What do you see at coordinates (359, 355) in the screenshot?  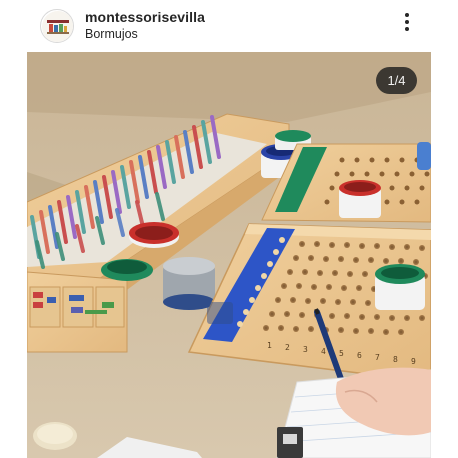 I see `board-number: 6` at bounding box center [359, 355].